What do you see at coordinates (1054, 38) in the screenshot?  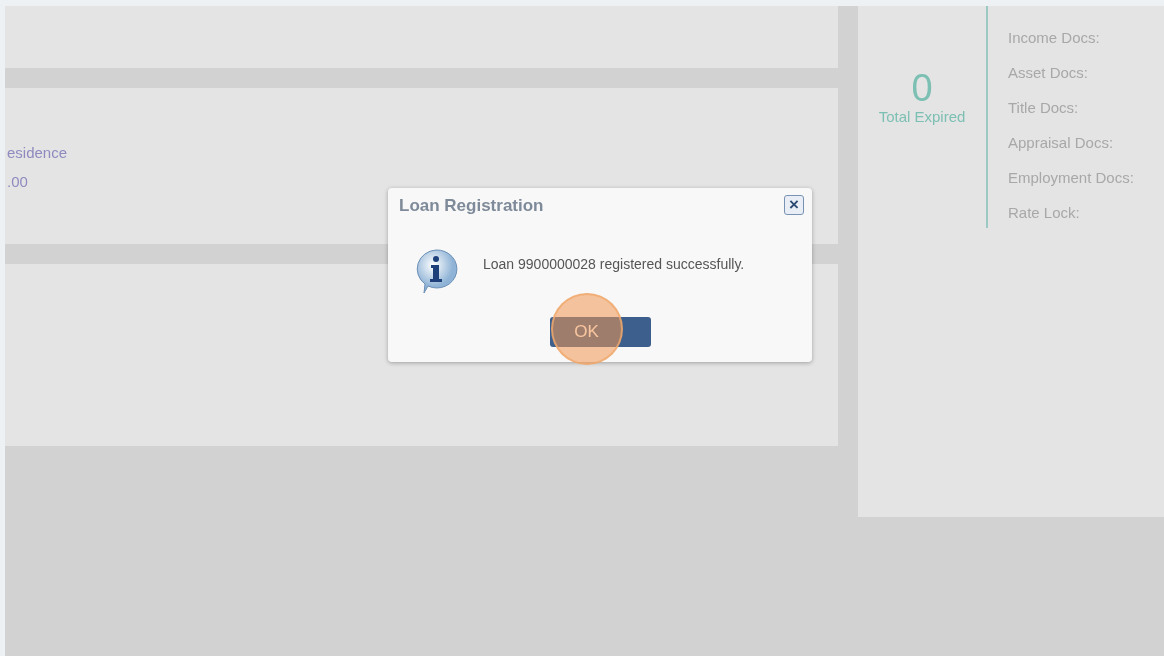 I see `doc-label: Income Docs:` at bounding box center [1054, 38].